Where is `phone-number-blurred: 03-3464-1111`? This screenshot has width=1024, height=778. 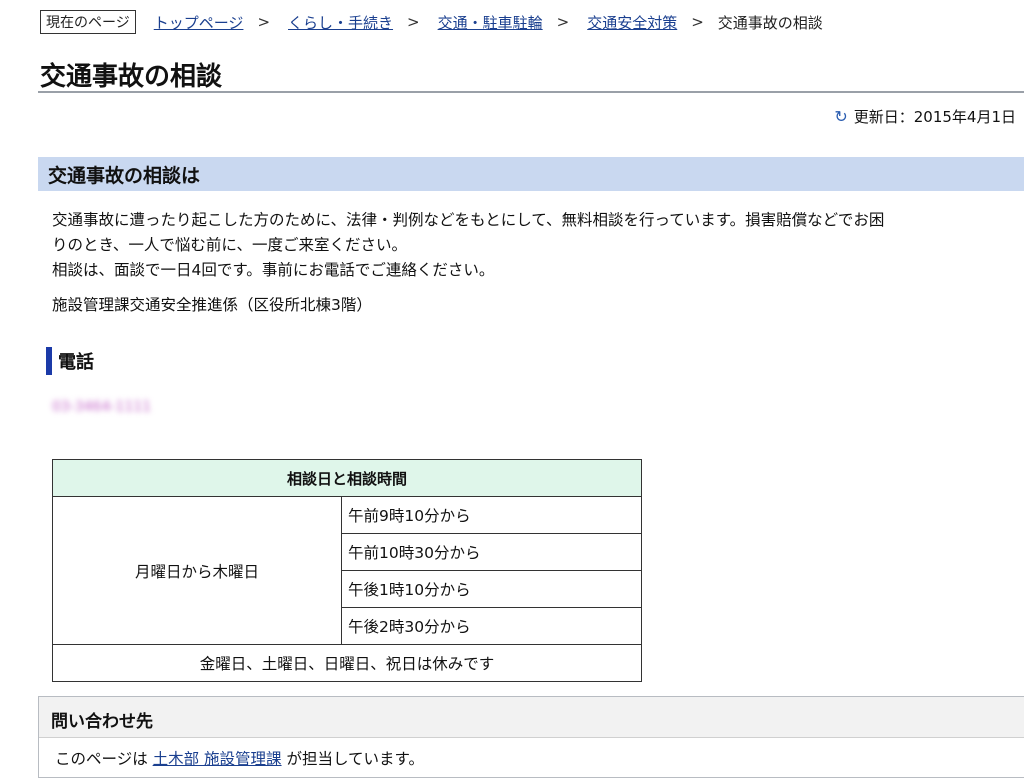
phone-number-blurred: 03-3464-1111 is located at coordinates (102, 407).